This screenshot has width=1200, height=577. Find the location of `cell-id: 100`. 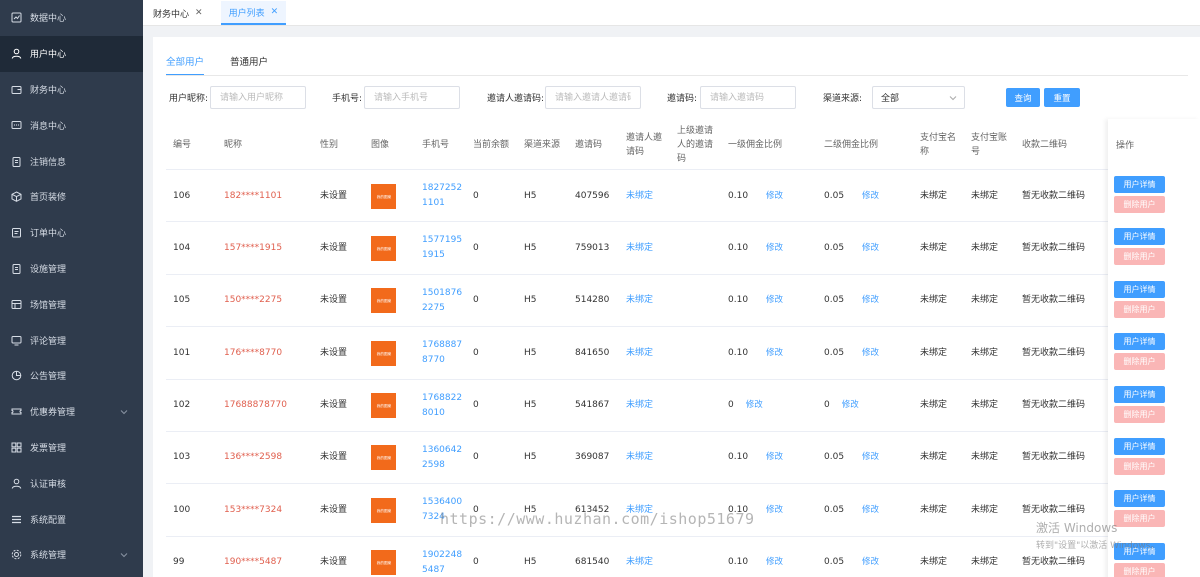

cell-id: 100 is located at coordinates (182, 509).